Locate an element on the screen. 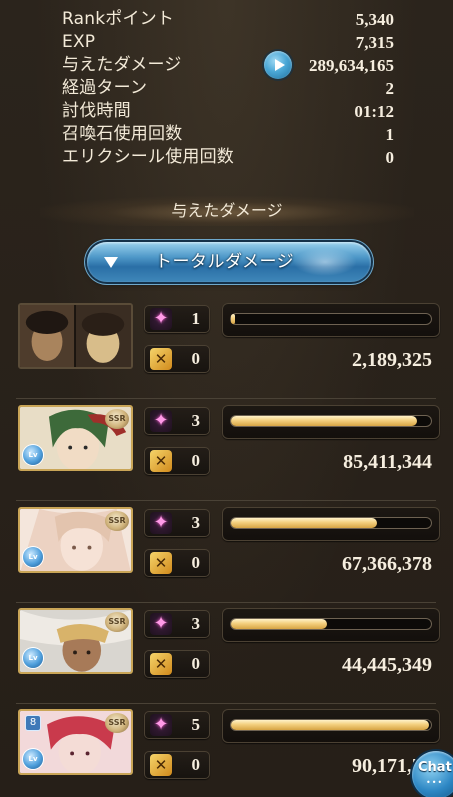 Image resolution: width=453 pixels, height=797 pixels. stat-damage-dealt: 与えたダメージ 289,634,165 is located at coordinates (228, 65).